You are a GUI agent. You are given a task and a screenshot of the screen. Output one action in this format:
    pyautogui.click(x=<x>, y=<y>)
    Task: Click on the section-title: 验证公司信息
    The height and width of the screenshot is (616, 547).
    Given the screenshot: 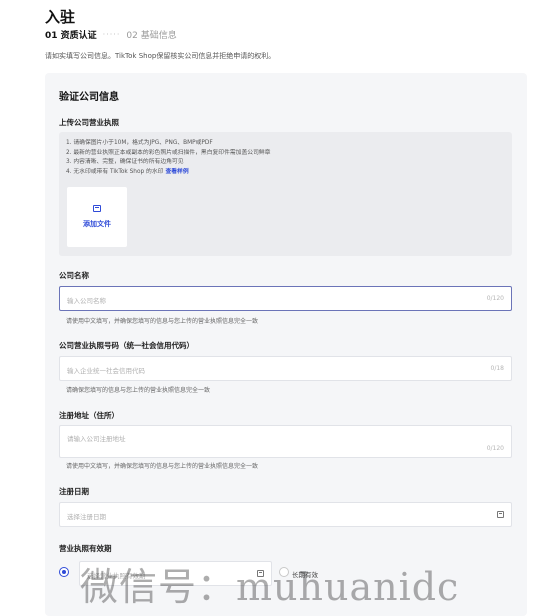 What is the action you would take?
    pyautogui.click(x=89, y=97)
    